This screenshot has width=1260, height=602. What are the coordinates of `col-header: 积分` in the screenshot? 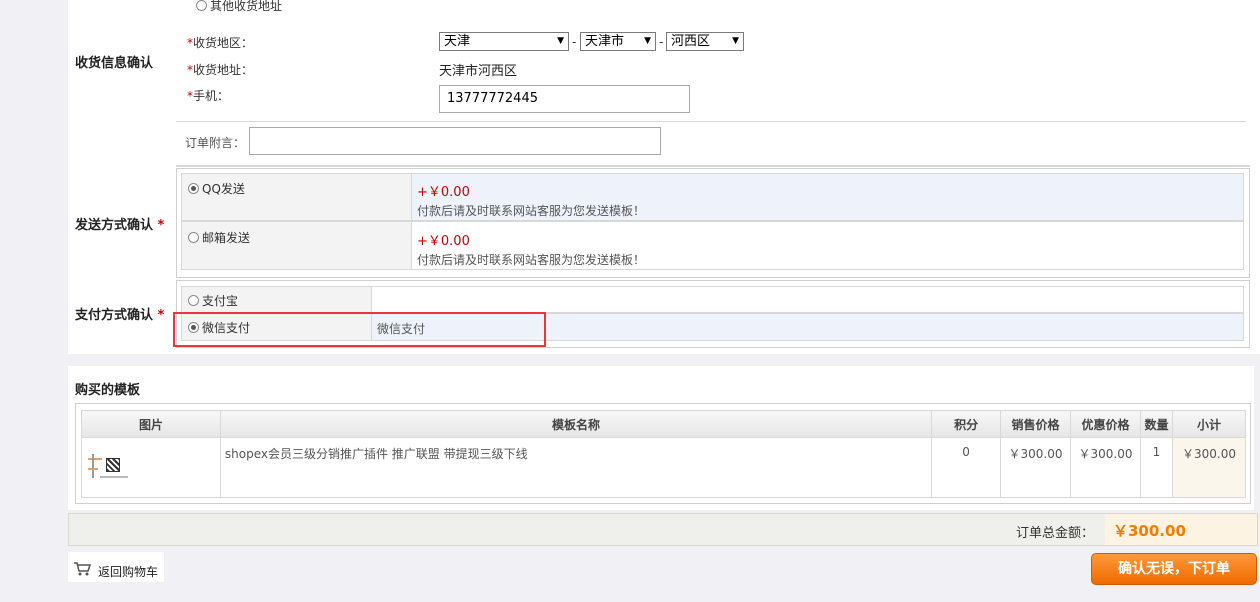 It's located at (966, 424).